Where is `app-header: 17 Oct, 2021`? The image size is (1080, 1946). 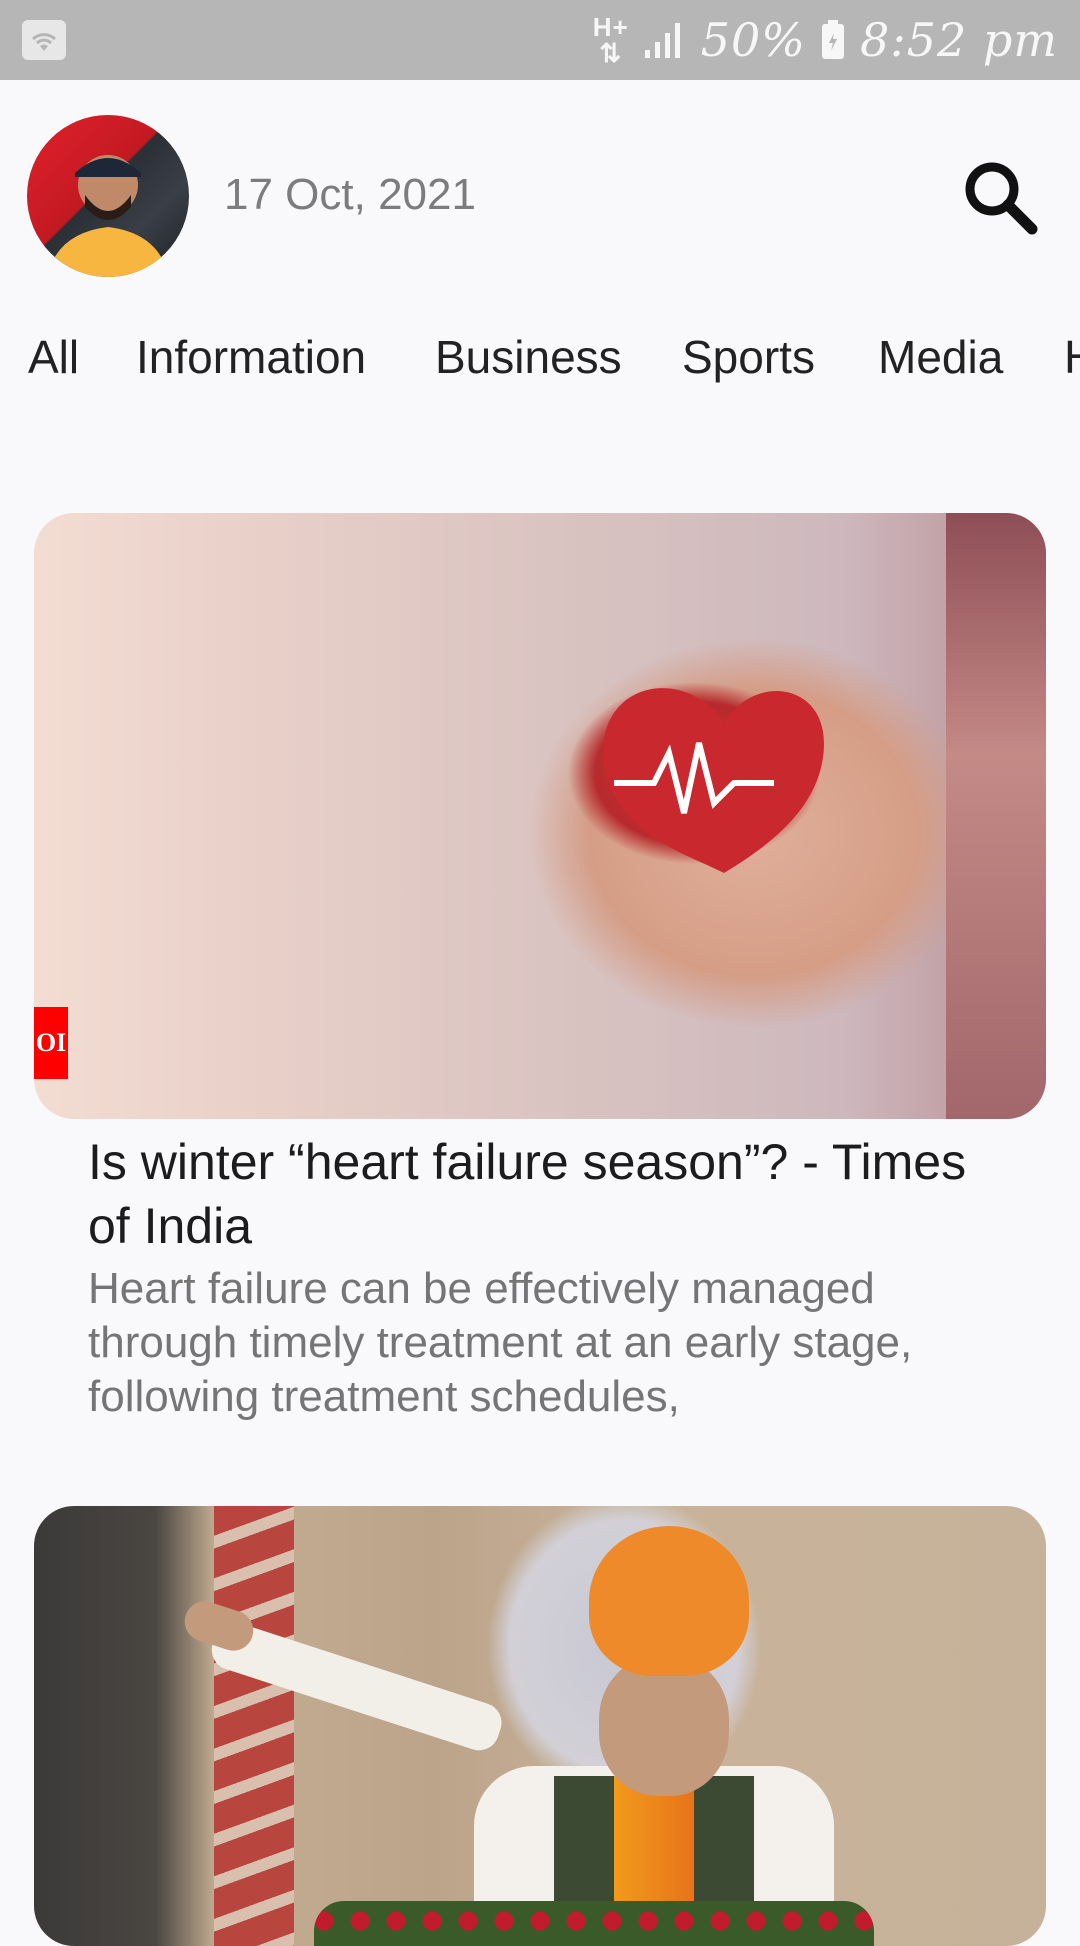 app-header: 17 Oct, 2021 is located at coordinates (540, 195).